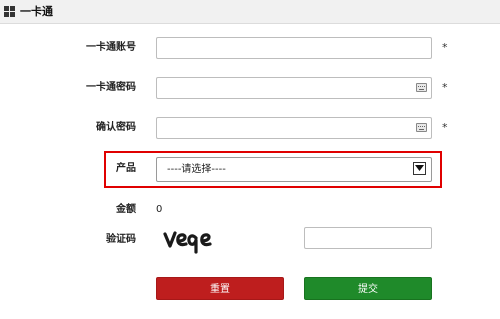 Image resolution: width=500 pixels, height=319 pixels. What do you see at coordinates (196, 169) in the screenshot?
I see `product-select-value: ----请选择----` at bounding box center [196, 169].